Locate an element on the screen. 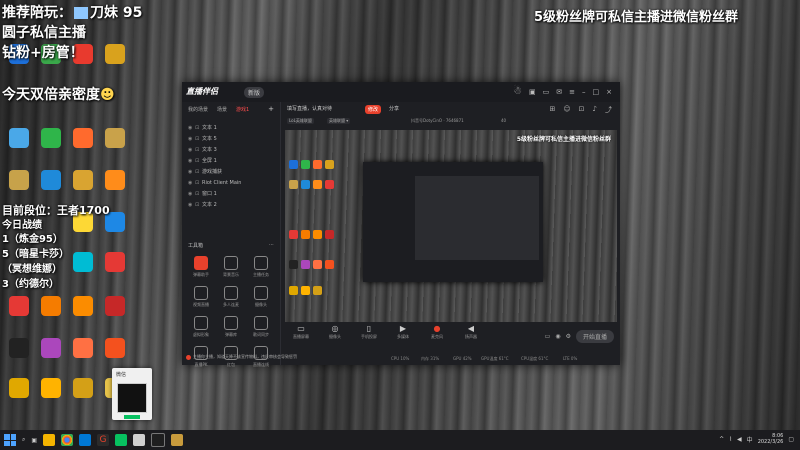 The image size is (800, 450). tab-my-scenes: 我的场景 is located at coordinates (198, 111).